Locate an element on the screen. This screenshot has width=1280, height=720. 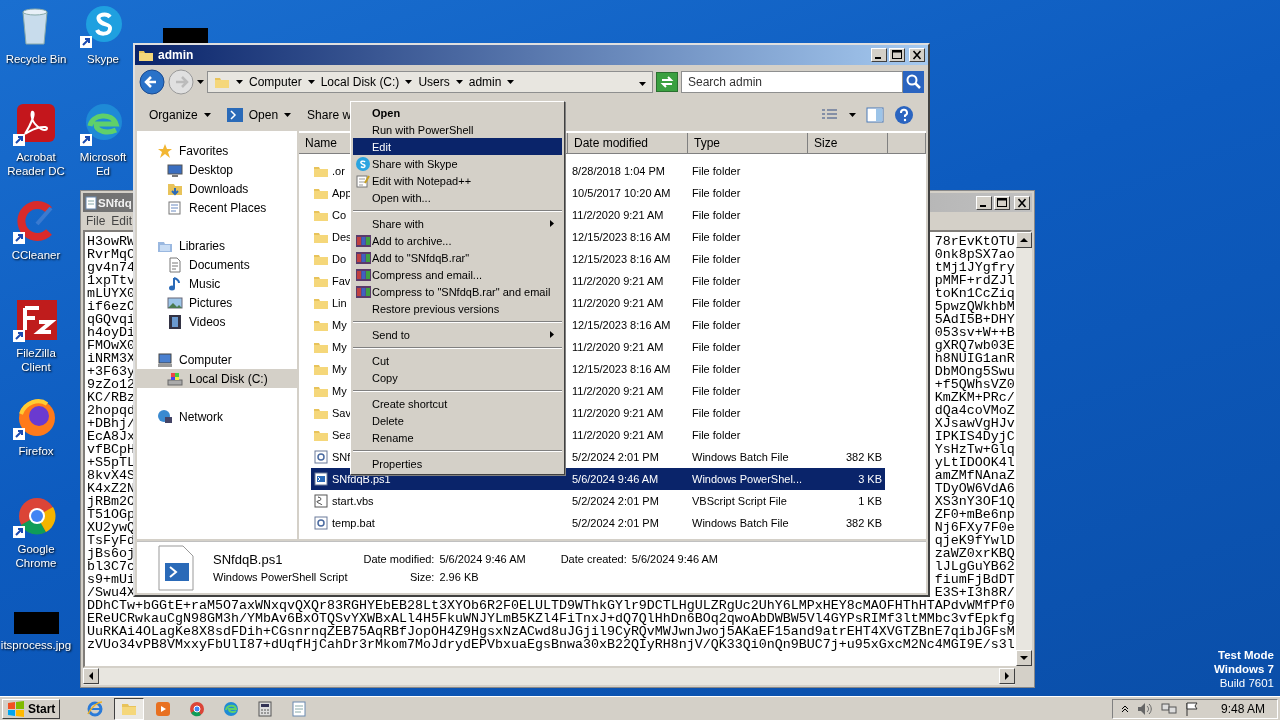
recent-places-icon is located at coordinates (175, 207).